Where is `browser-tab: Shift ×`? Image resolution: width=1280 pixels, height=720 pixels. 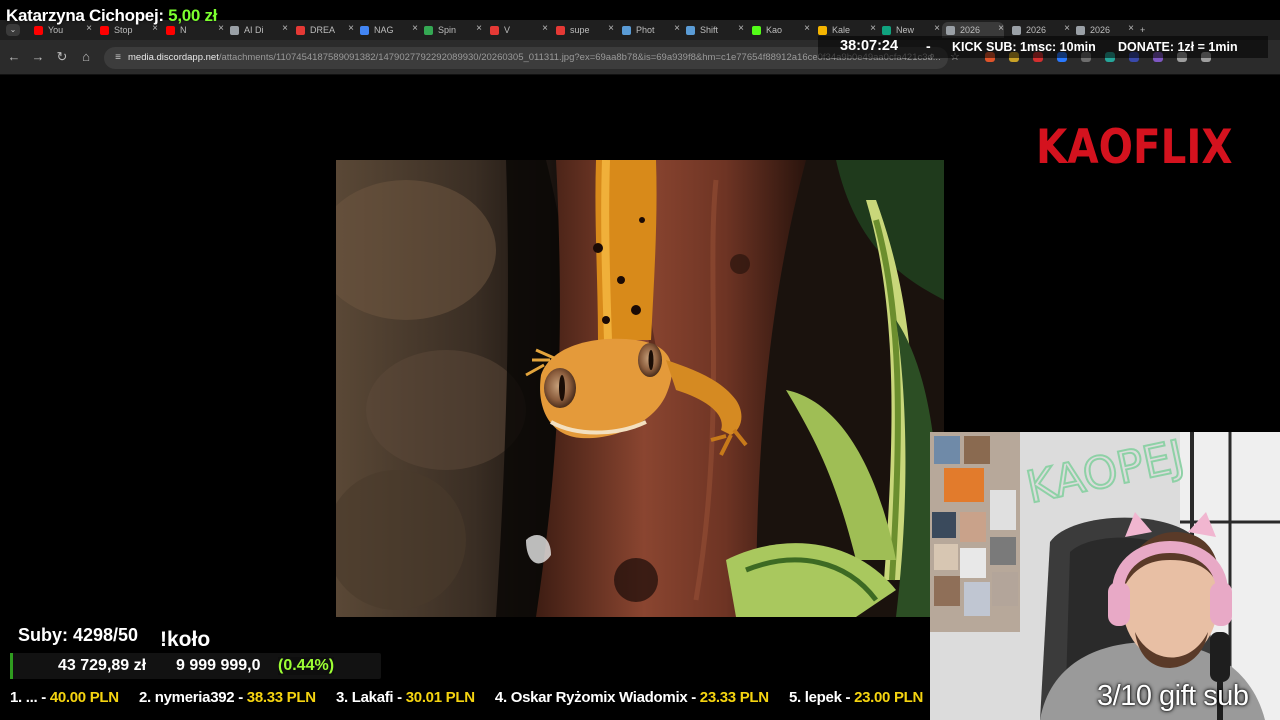
browser-tab: Shift × is located at coordinates (713, 30).